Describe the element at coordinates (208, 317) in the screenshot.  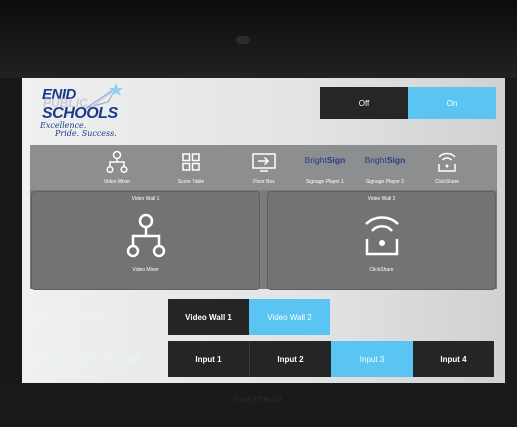
I see `audio-source-video-wall-1-button: Video Wall 1` at that location.